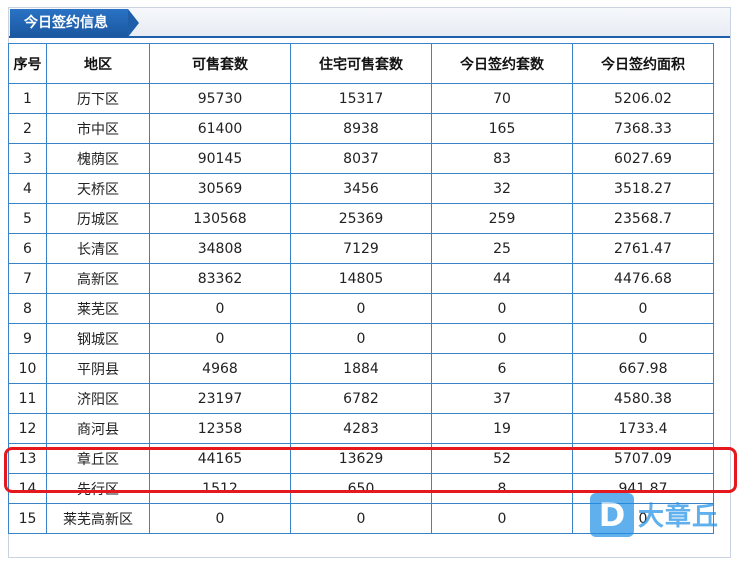  Describe the element at coordinates (361, 218) in the screenshot. I see `table-row: 5 历城区 130568 25369 259 23568.7` at that location.